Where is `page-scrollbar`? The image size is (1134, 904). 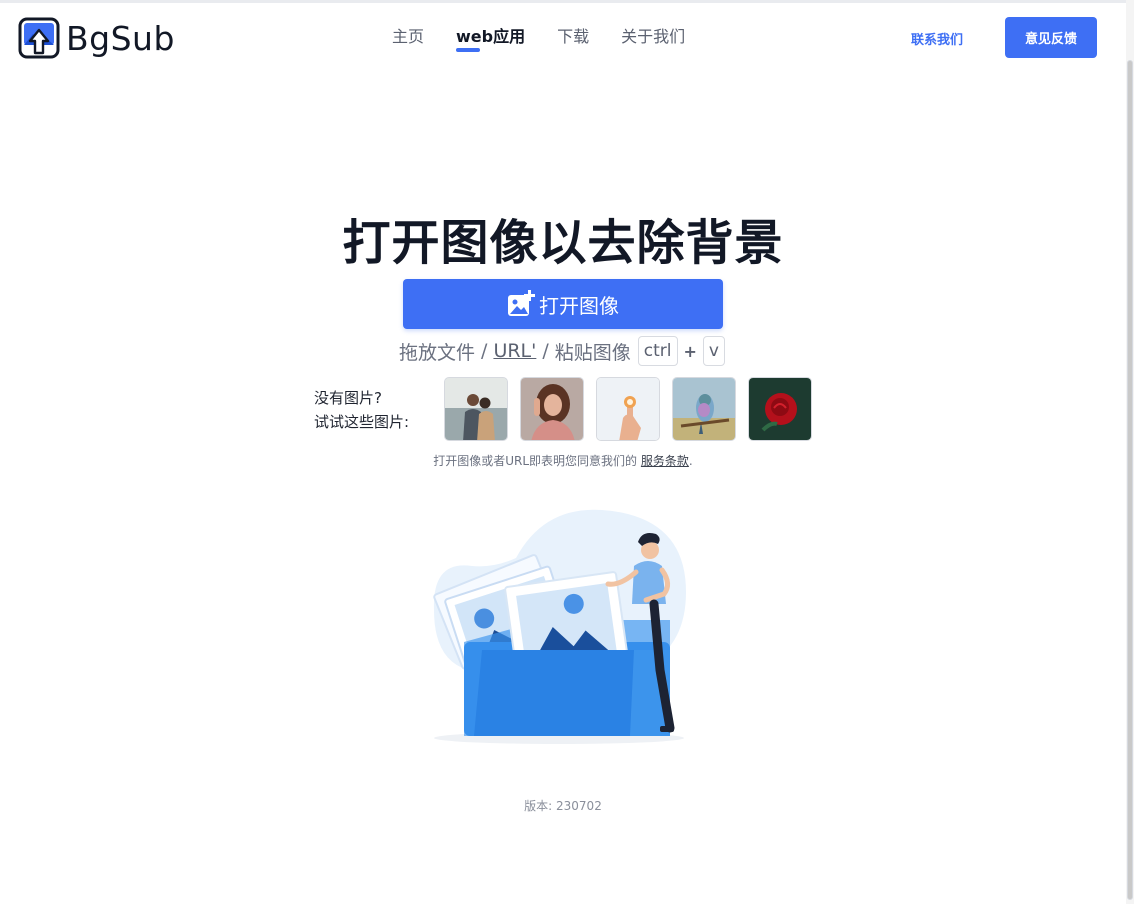
page-scrollbar is located at coordinates (1130, 452).